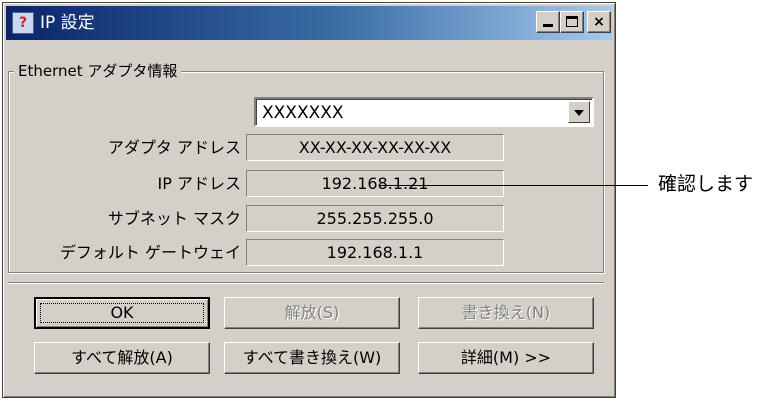  Describe the element at coordinates (312, 313) in the screenshot. I see `release-button: 解放(S)` at that location.